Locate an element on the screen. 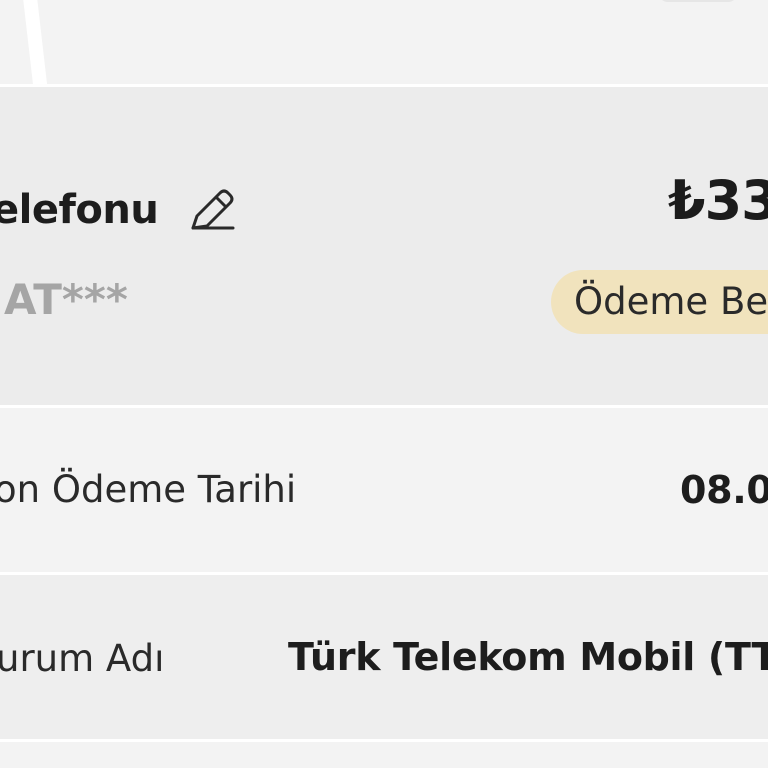  account-title: elefonu is located at coordinates (79, 210).